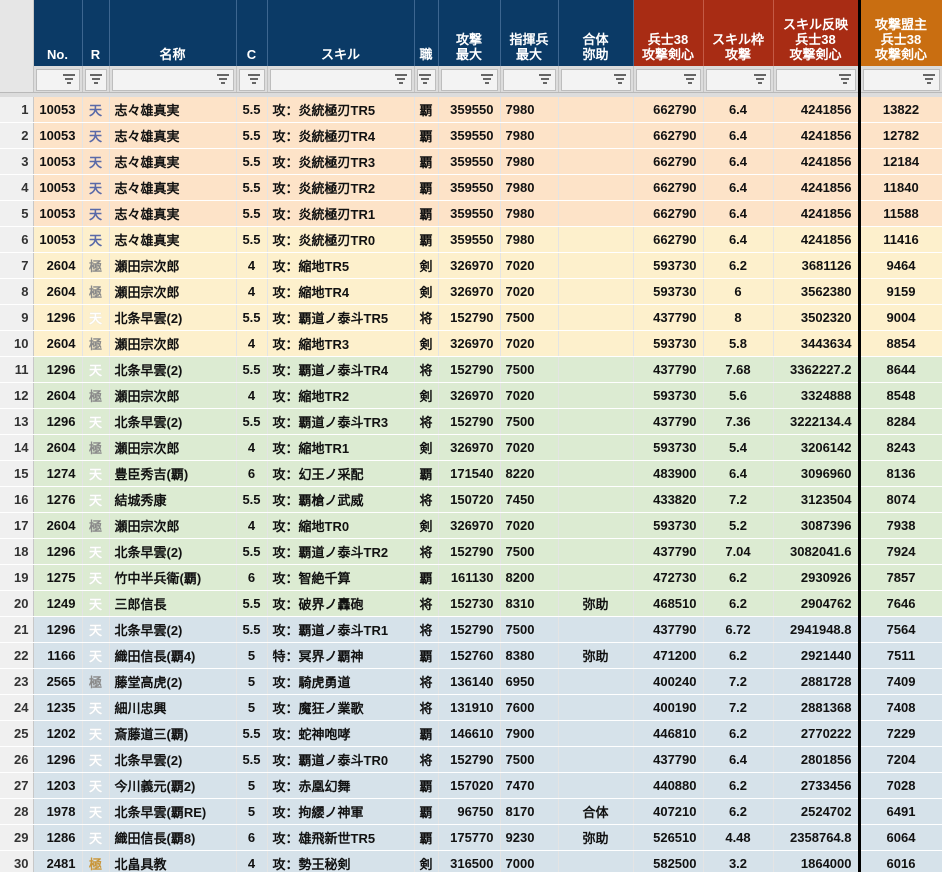  I want to click on cell-h38: 437790, so click(668, 421).